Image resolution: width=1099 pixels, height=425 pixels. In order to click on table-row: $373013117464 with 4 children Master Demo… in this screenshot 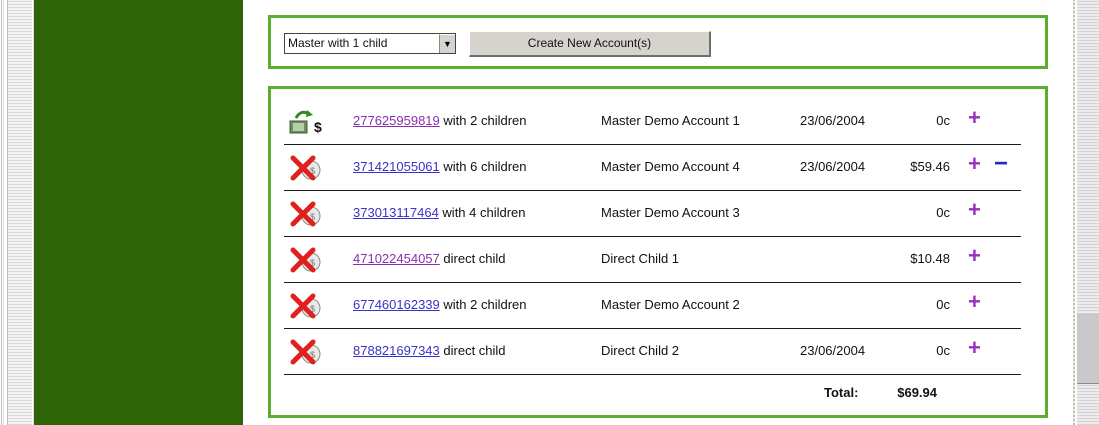, I will do `click(652, 213)`.